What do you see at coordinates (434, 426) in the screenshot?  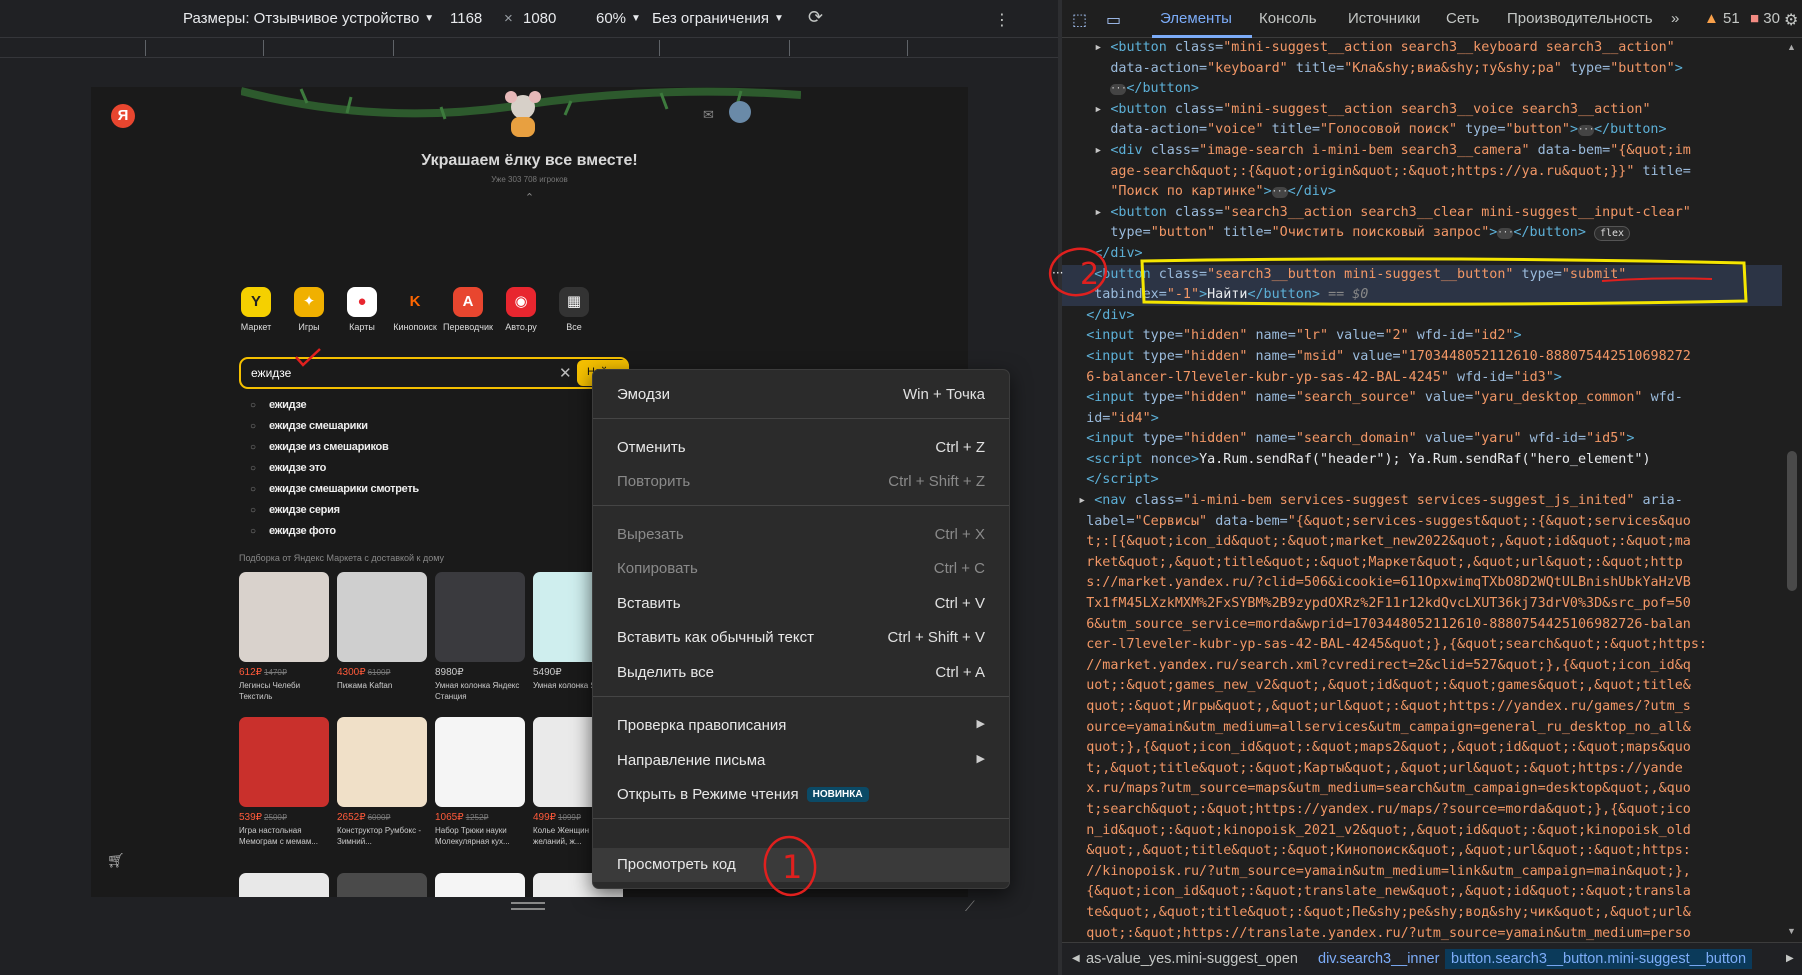 I see `suggestion-item: ежидзе смешарики` at bounding box center [434, 426].